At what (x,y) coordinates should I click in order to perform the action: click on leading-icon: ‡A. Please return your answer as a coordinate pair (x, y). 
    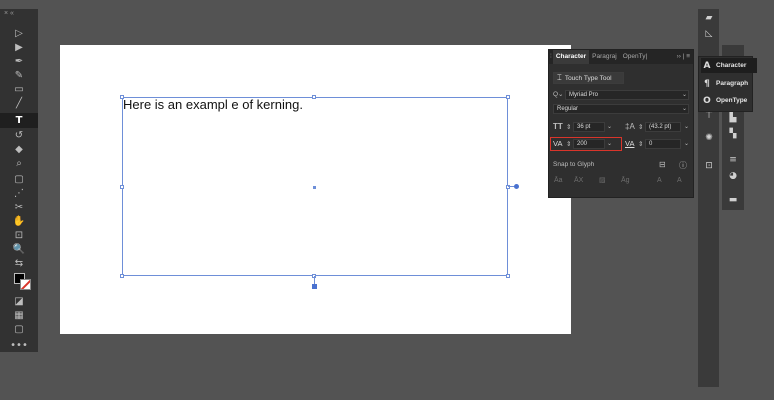
    Looking at the image, I should click on (630, 126).